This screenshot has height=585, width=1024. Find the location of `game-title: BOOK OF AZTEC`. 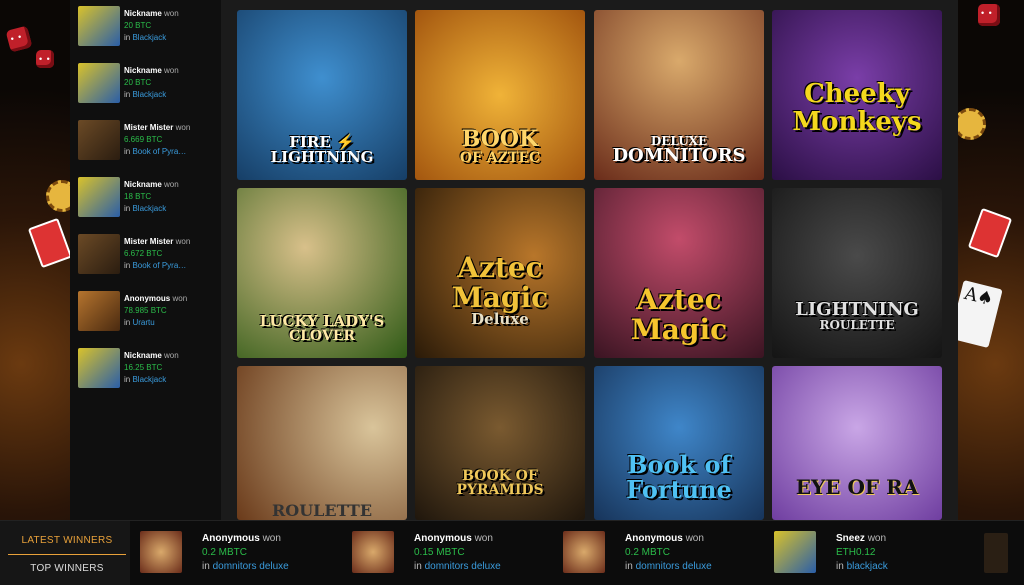

game-title: BOOK OF AZTEC is located at coordinates (500, 146).